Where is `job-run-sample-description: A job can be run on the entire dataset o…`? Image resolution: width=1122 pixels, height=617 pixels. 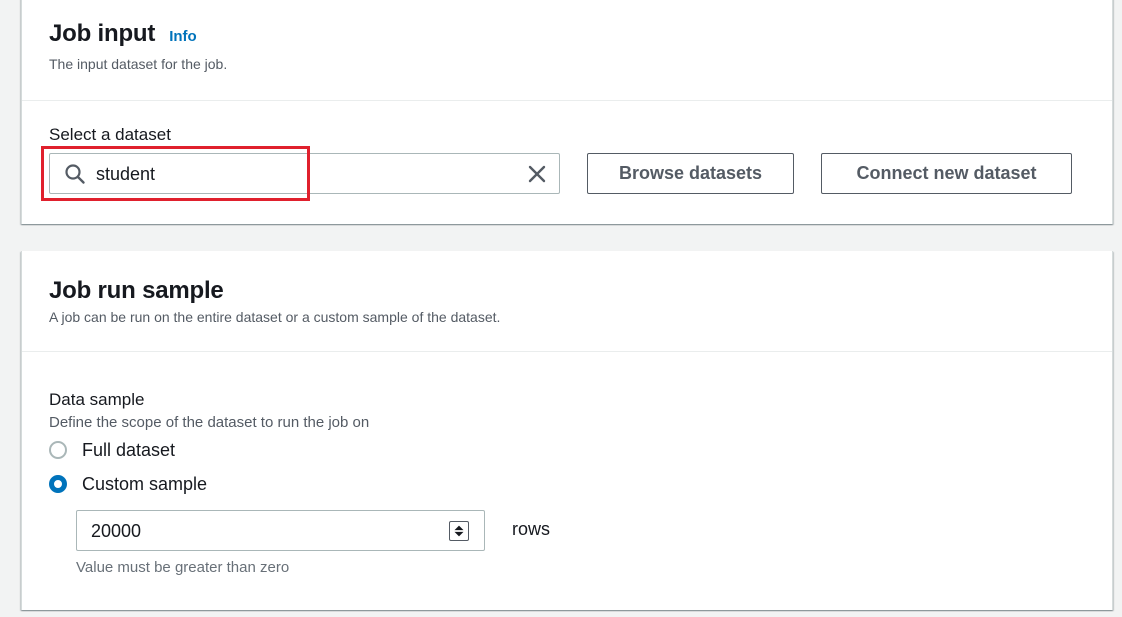
job-run-sample-description: A job can be run on the entire dataset o… is located at coordinates (275, 317).